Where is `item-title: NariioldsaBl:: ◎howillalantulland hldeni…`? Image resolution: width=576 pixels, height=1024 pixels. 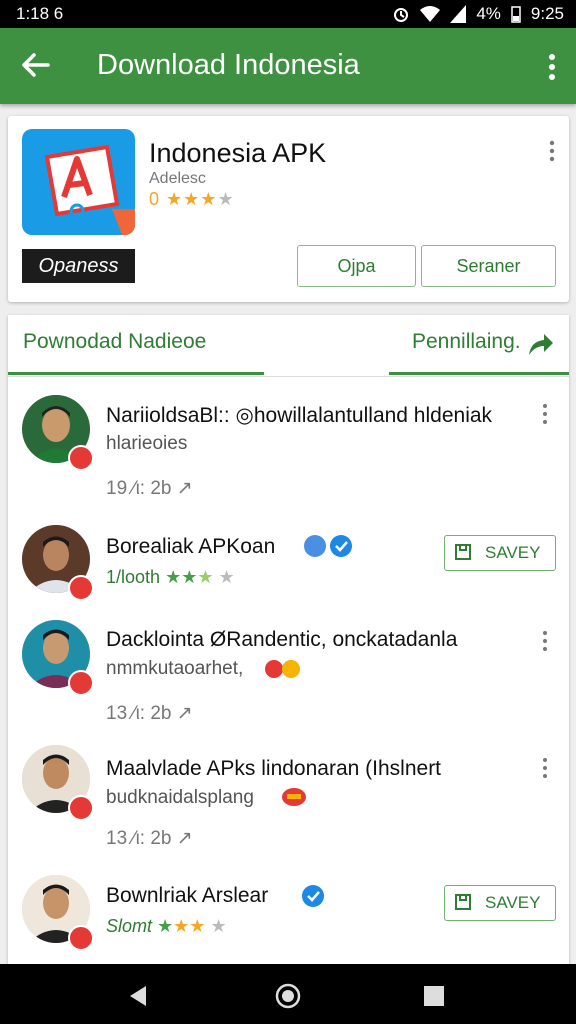 item-title: NariioldsaBl:: ◎howillalantulland hldeni… is located at coordinates (299, 415).